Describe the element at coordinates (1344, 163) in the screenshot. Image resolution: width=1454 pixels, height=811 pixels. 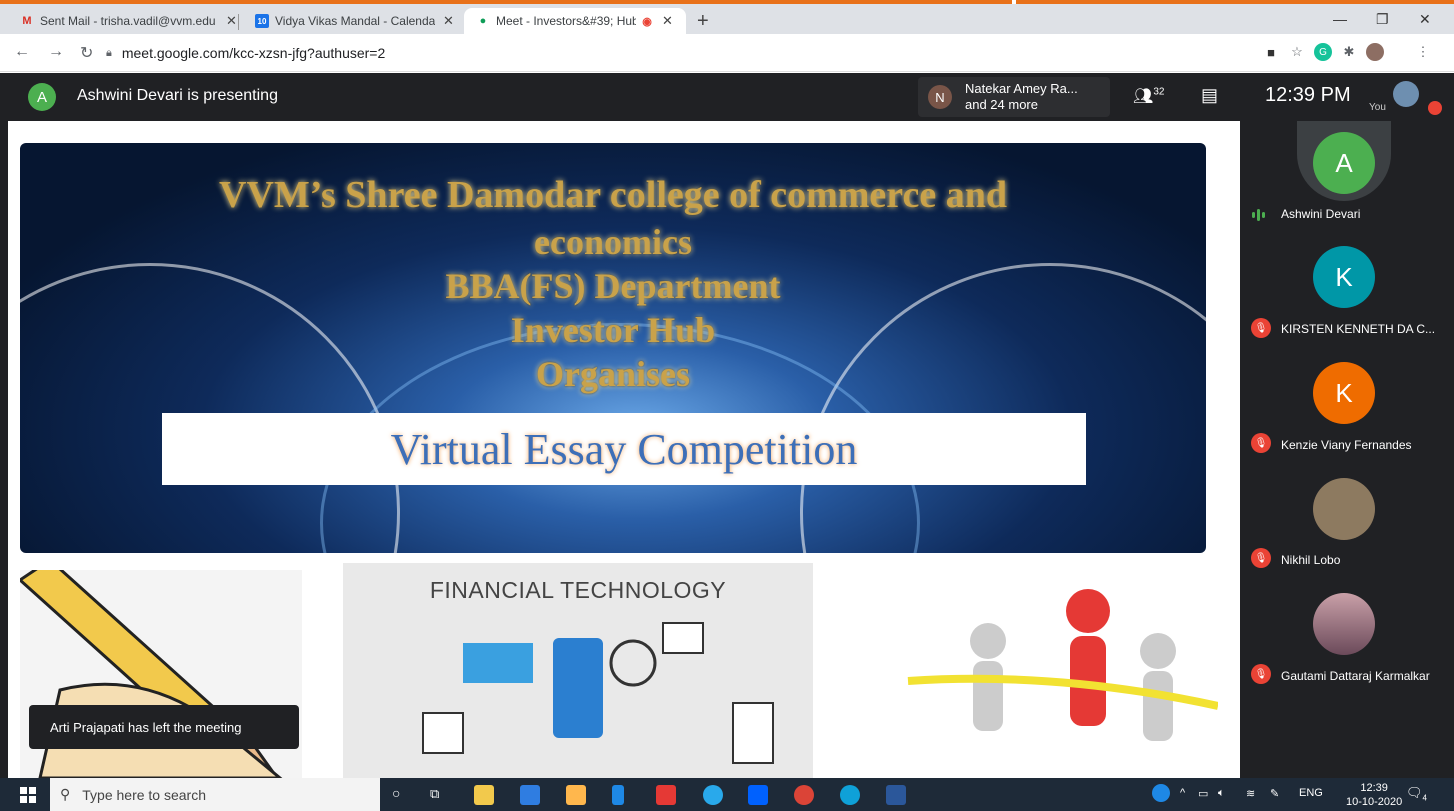
I see `participant-avatar: A` at that location.